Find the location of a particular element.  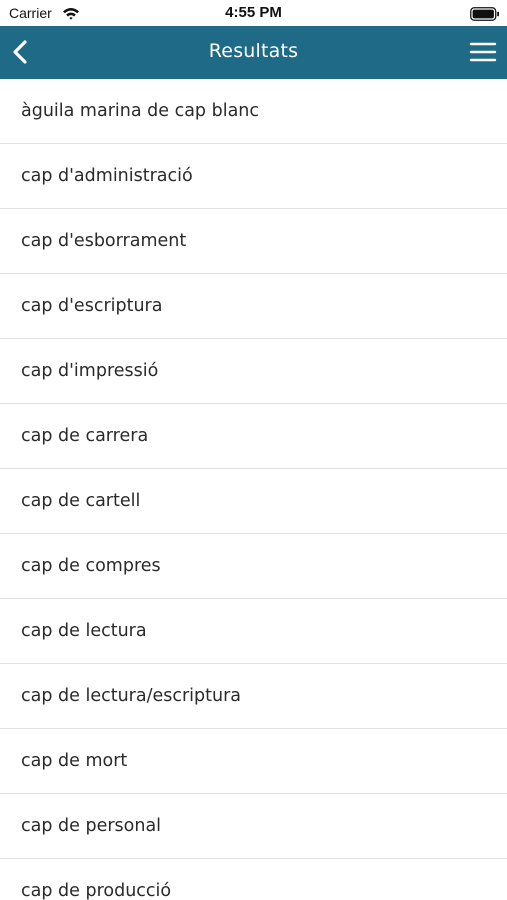

status-bar: Carrier 4:55 PM is located at coordinates (253, 13).